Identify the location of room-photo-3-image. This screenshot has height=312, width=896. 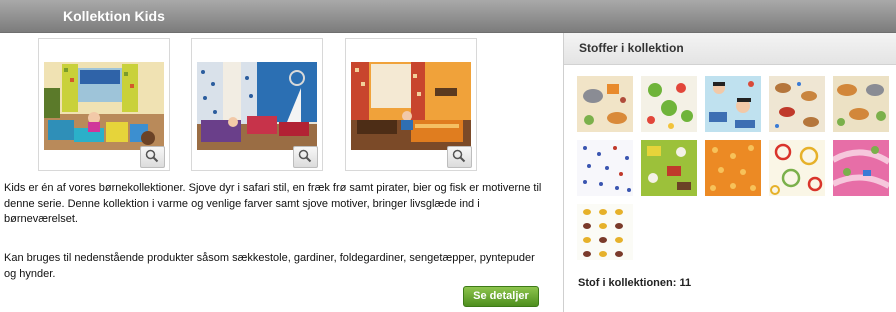
(411, 106).